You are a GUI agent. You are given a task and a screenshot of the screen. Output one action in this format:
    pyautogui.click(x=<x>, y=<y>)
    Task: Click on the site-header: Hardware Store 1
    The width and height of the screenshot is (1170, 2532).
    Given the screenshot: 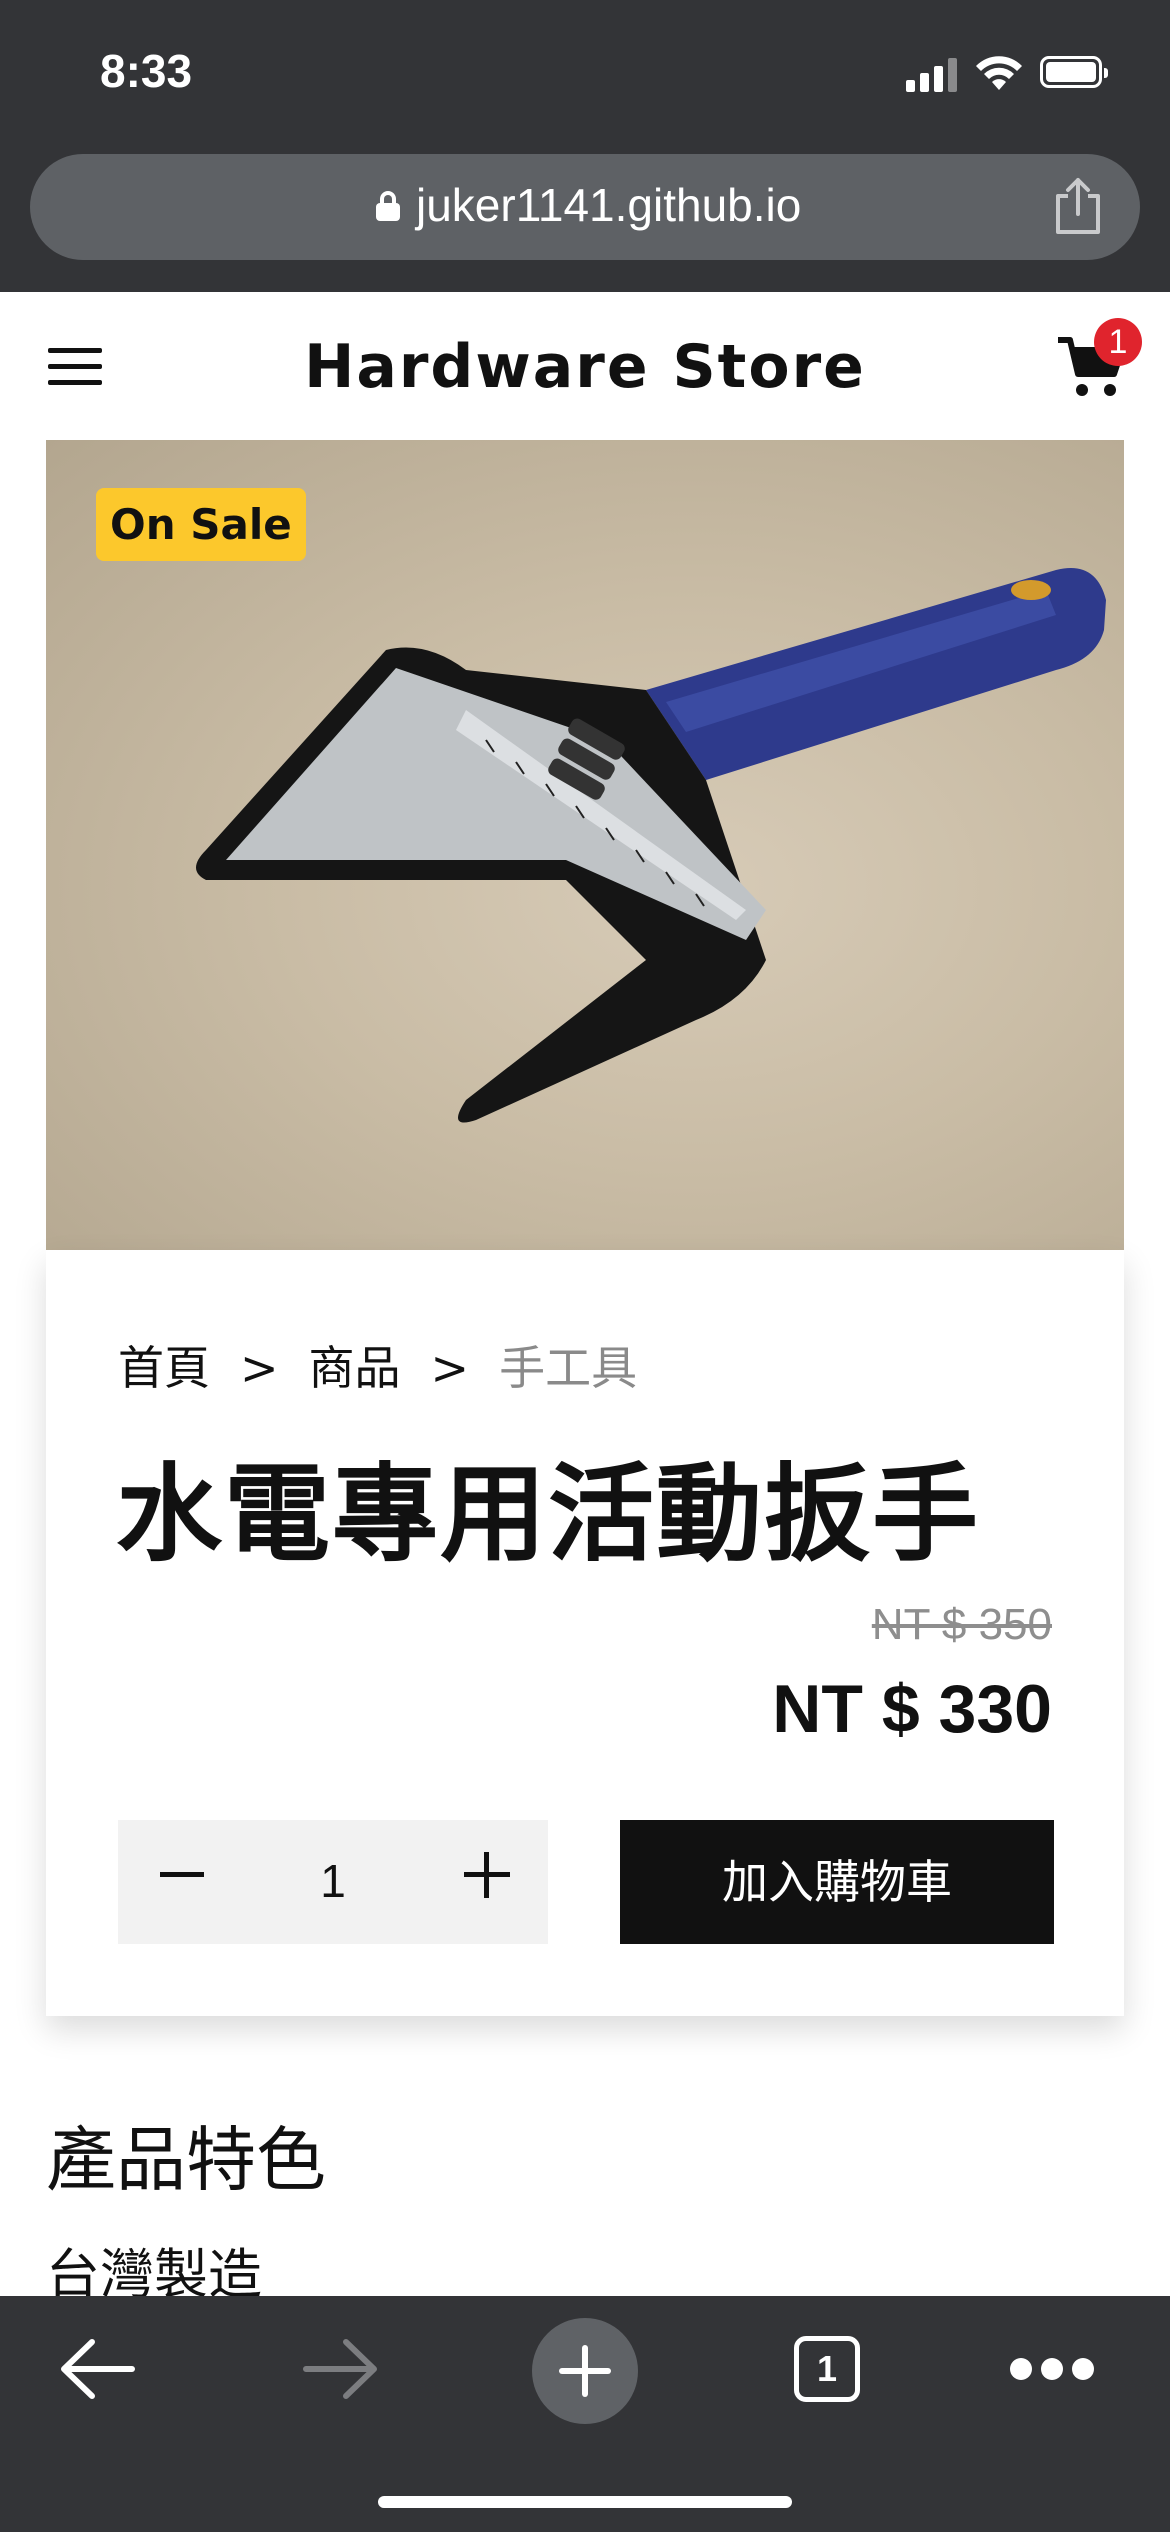 What is the action you would take?
    pyautogui.click(x=585, y=366)
    